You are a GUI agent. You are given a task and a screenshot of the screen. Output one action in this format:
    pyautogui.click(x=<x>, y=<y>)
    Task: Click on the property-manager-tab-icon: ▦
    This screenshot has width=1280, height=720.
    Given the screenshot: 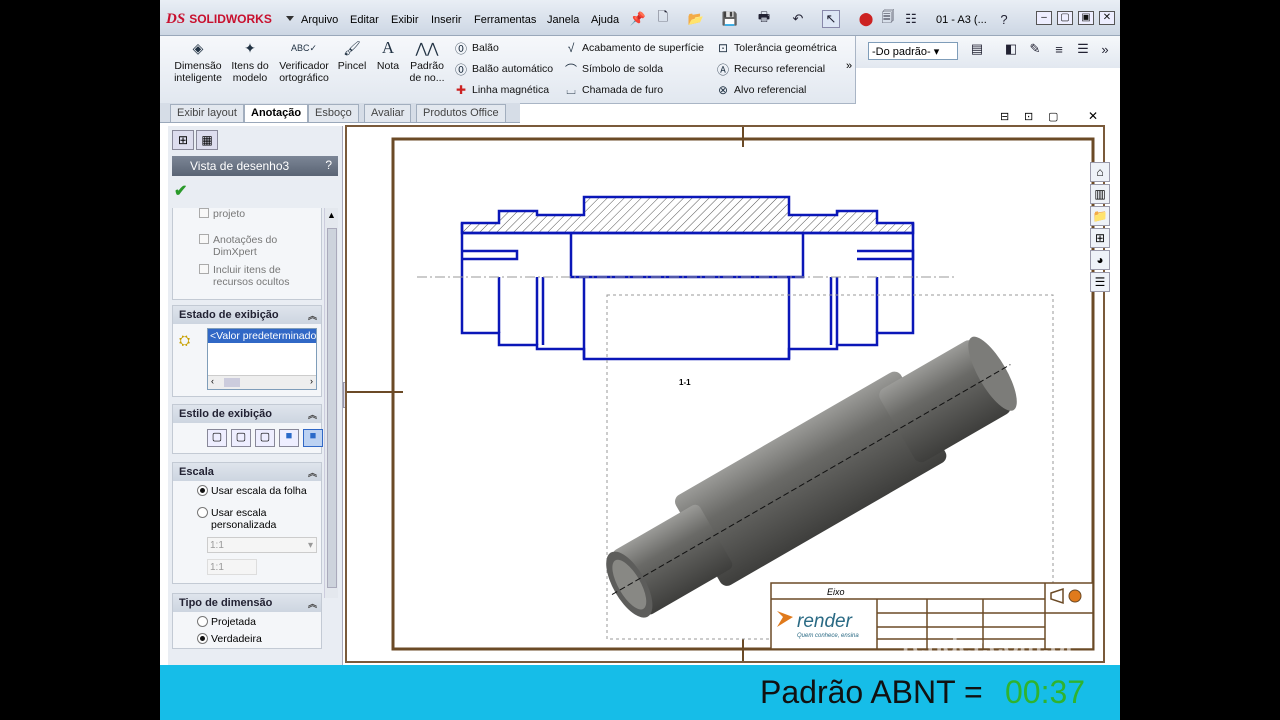 What is the action you would take?
    pyautogui.click(x=207, y=140)
    